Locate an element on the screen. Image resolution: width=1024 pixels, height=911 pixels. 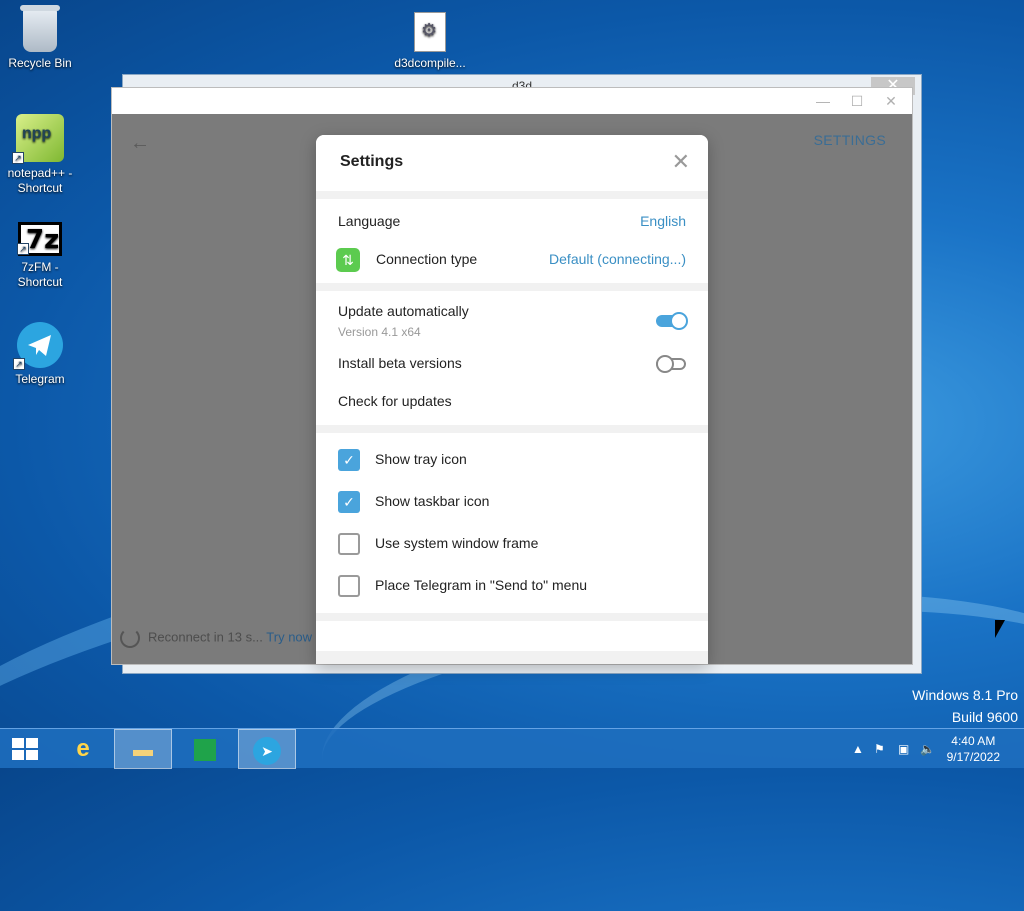
connection-type-label: Connection type is located at coordinates (427, 259).